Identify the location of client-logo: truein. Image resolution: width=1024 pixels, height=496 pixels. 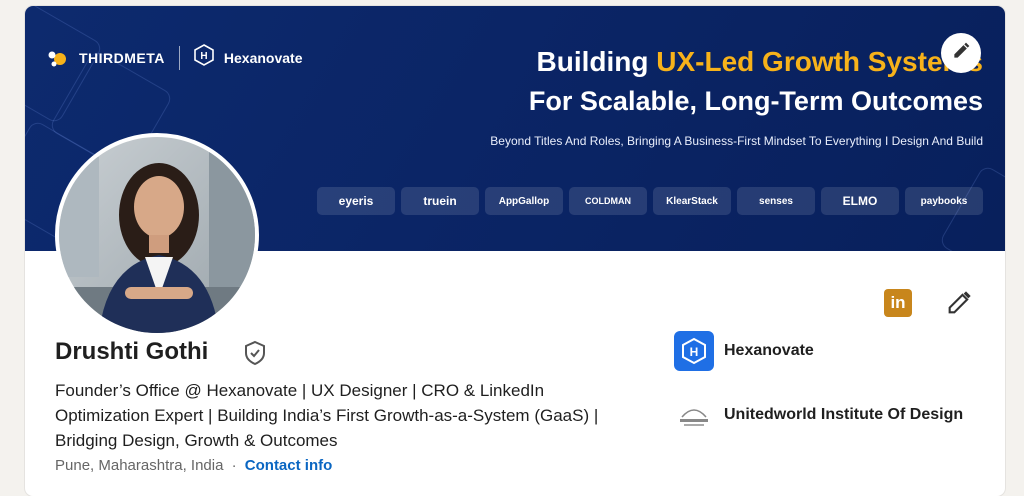
(440, 201).